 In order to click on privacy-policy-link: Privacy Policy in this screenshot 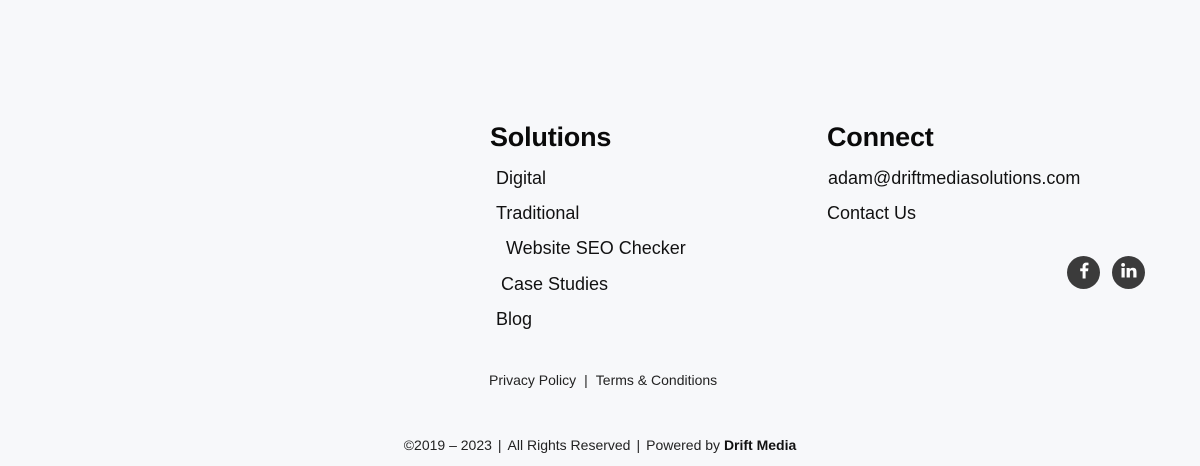, I will do `click(532, 380)`.